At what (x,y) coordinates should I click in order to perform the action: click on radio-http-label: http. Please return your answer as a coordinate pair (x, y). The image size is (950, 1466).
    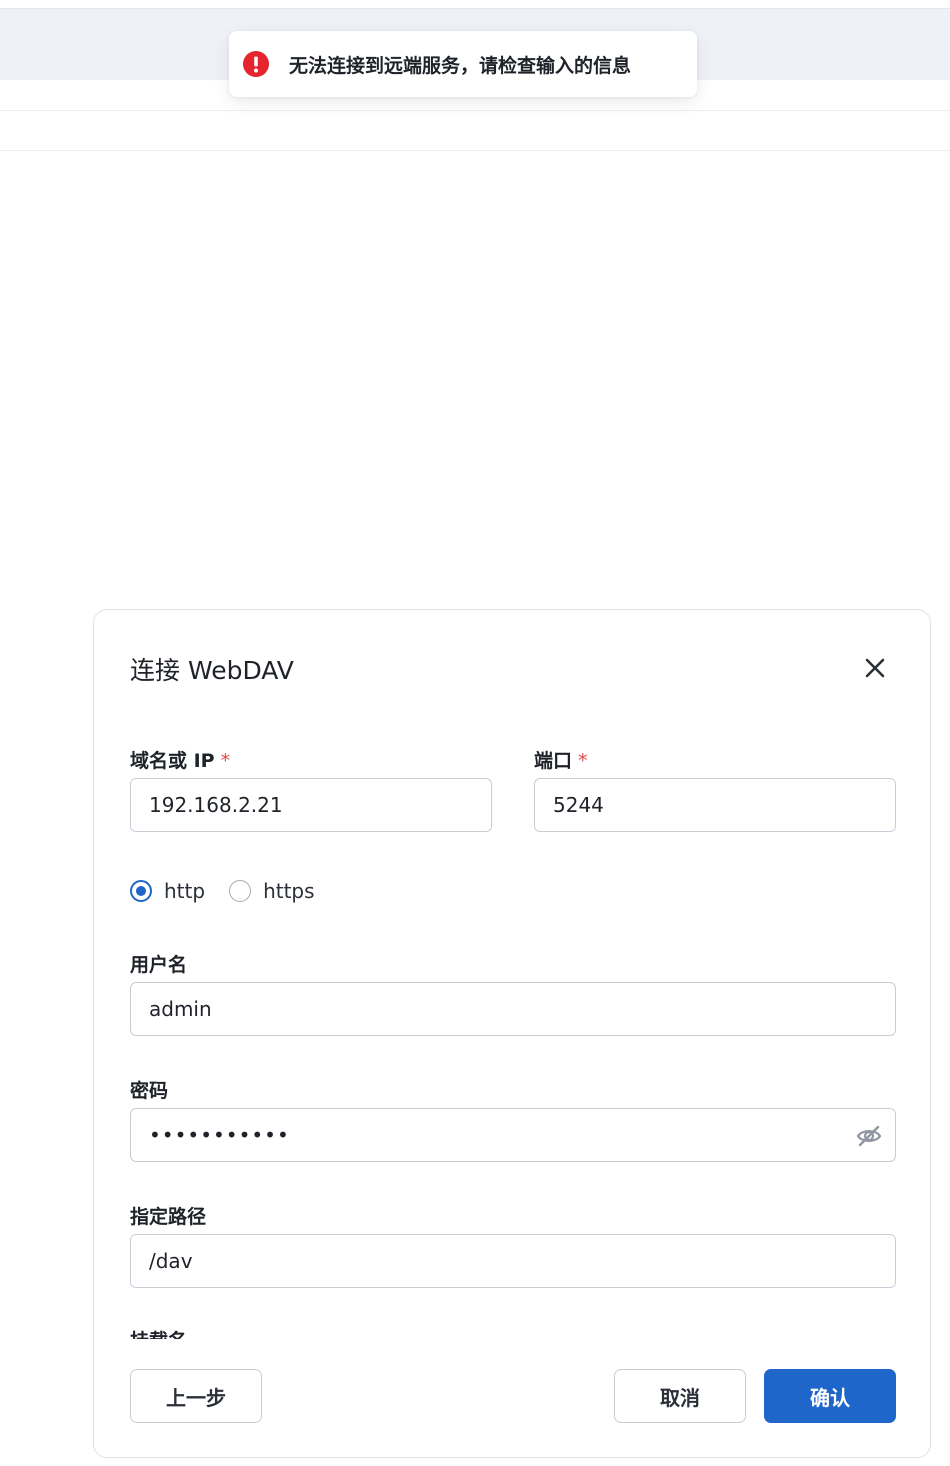
    Looking at the image, I should click on (184, 891).